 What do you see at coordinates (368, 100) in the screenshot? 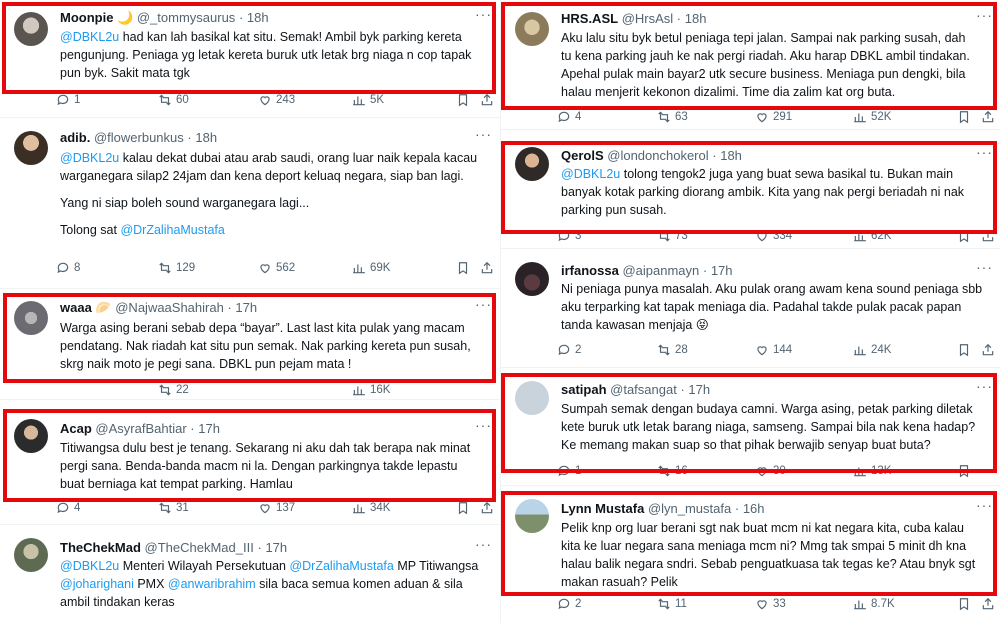
I see `views-button: 5K` at bounding box center [368, 100].